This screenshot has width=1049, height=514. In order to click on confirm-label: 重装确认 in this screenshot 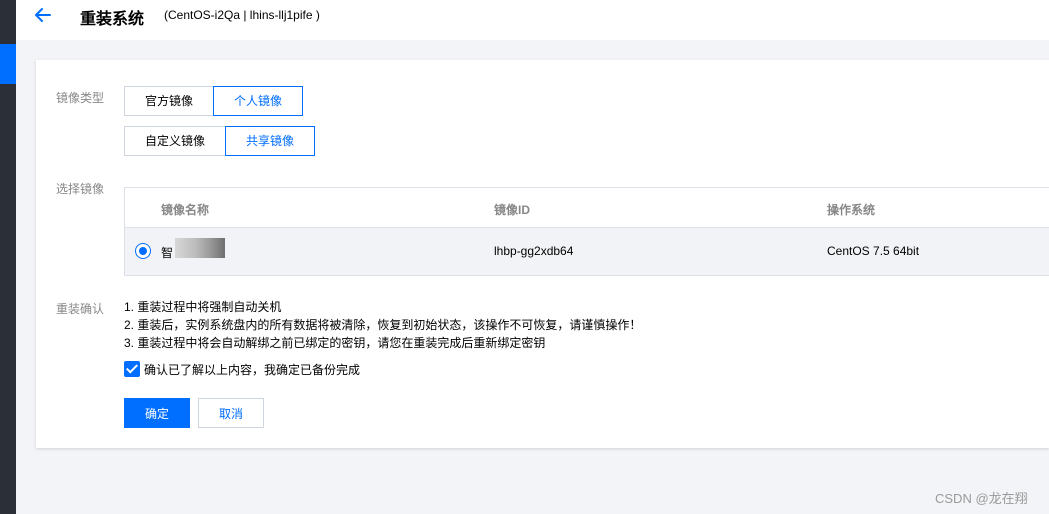, I will do `click(80, 309)`.